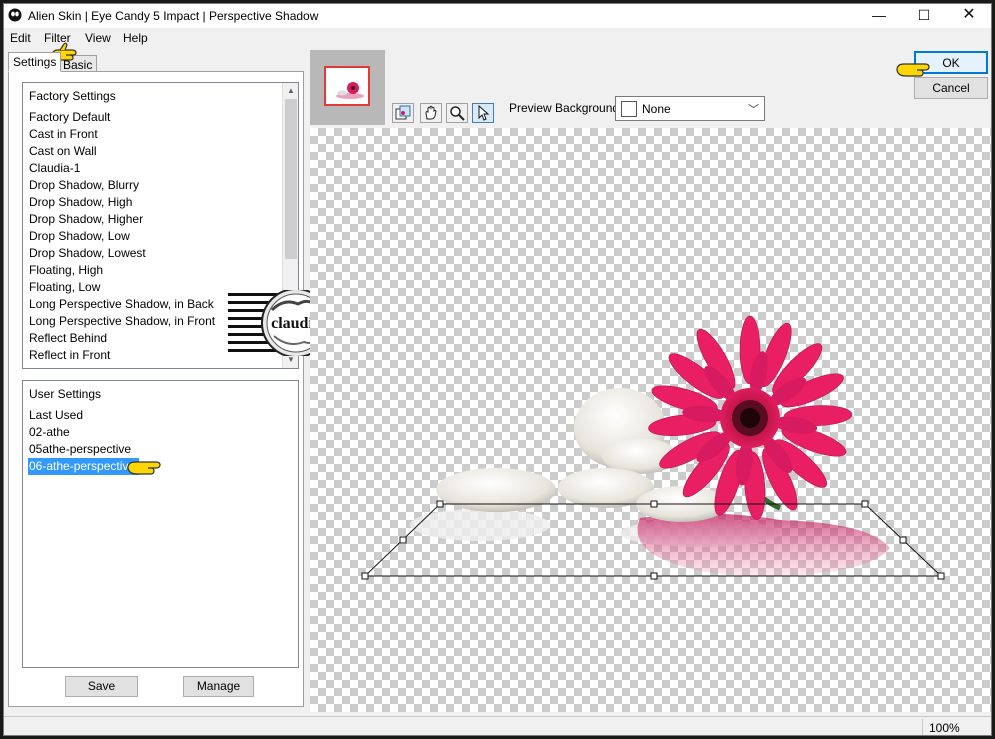  I want to click on list-item: Drop Shadow, Low, so click(123, 236).